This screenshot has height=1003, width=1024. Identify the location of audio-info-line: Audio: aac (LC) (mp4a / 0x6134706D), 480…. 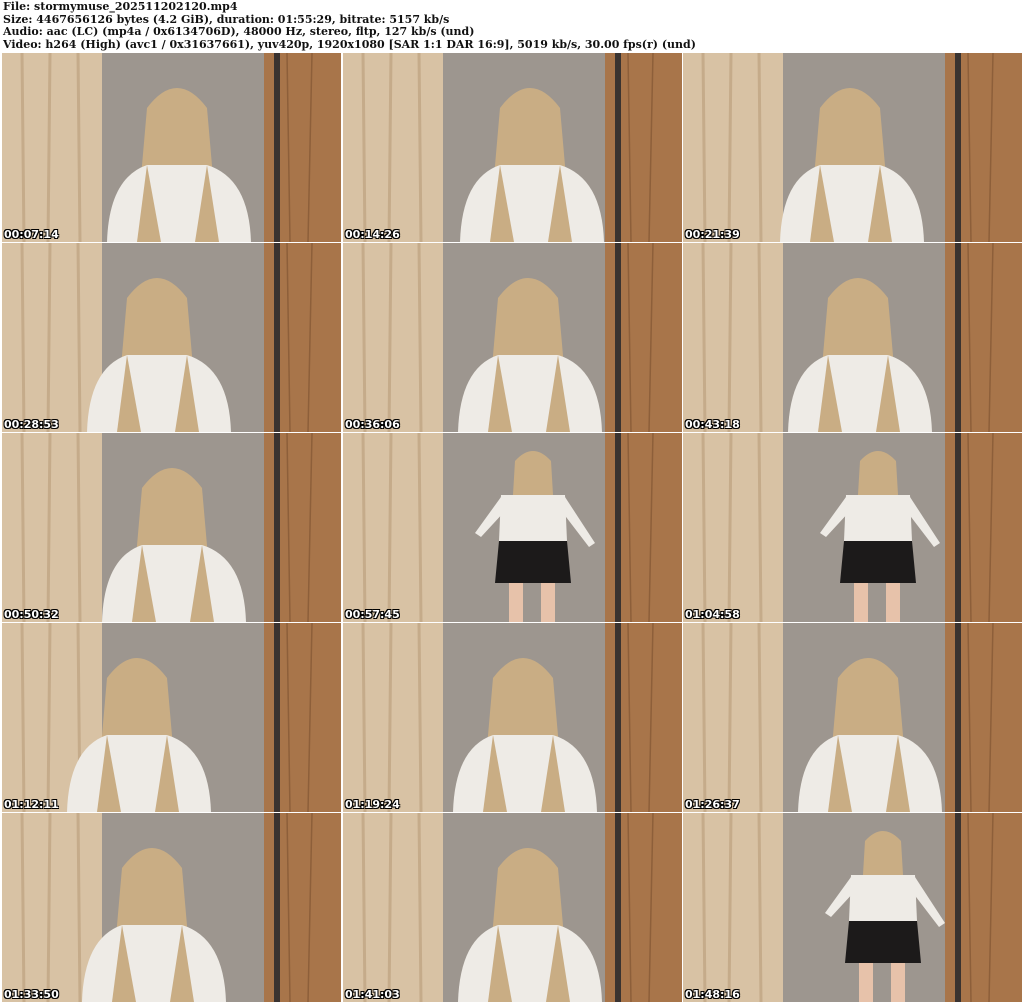
(239, 31).